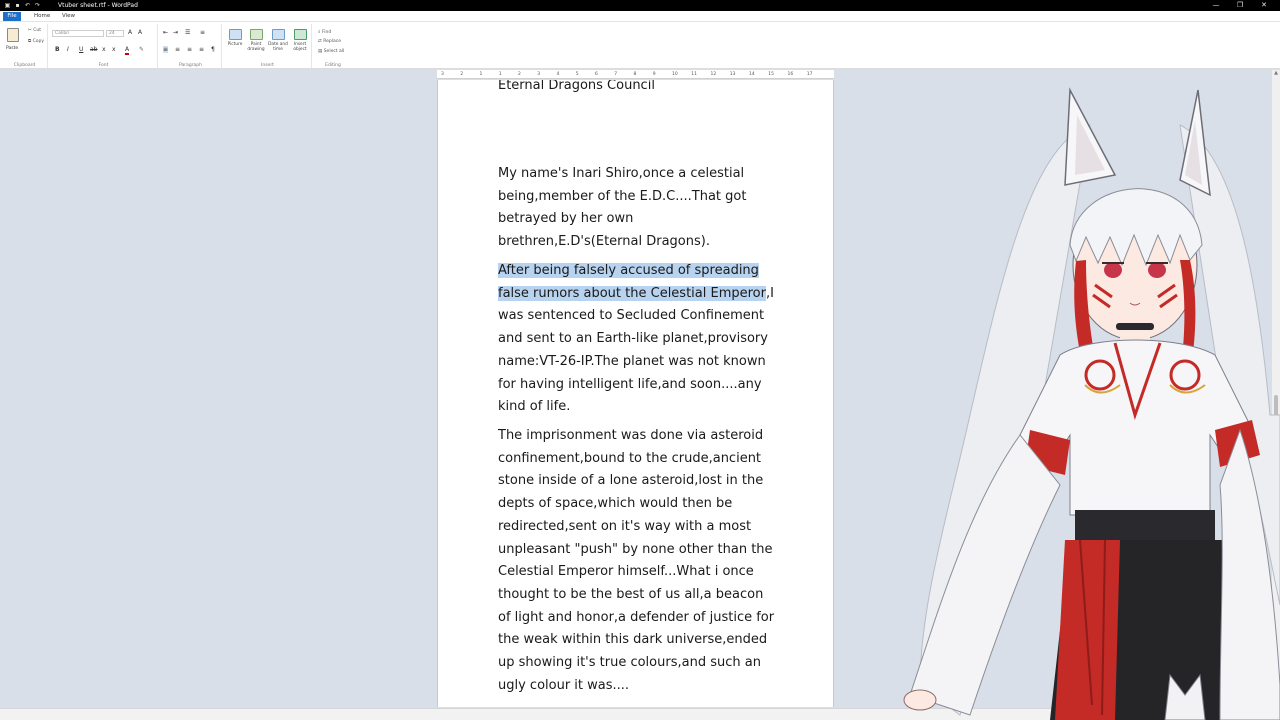 The width and height of the screenshot is (1280, 720). Describe the element at coordinates (558, 74) in the screenshot. I see `ruler-tick: 4` at that location.